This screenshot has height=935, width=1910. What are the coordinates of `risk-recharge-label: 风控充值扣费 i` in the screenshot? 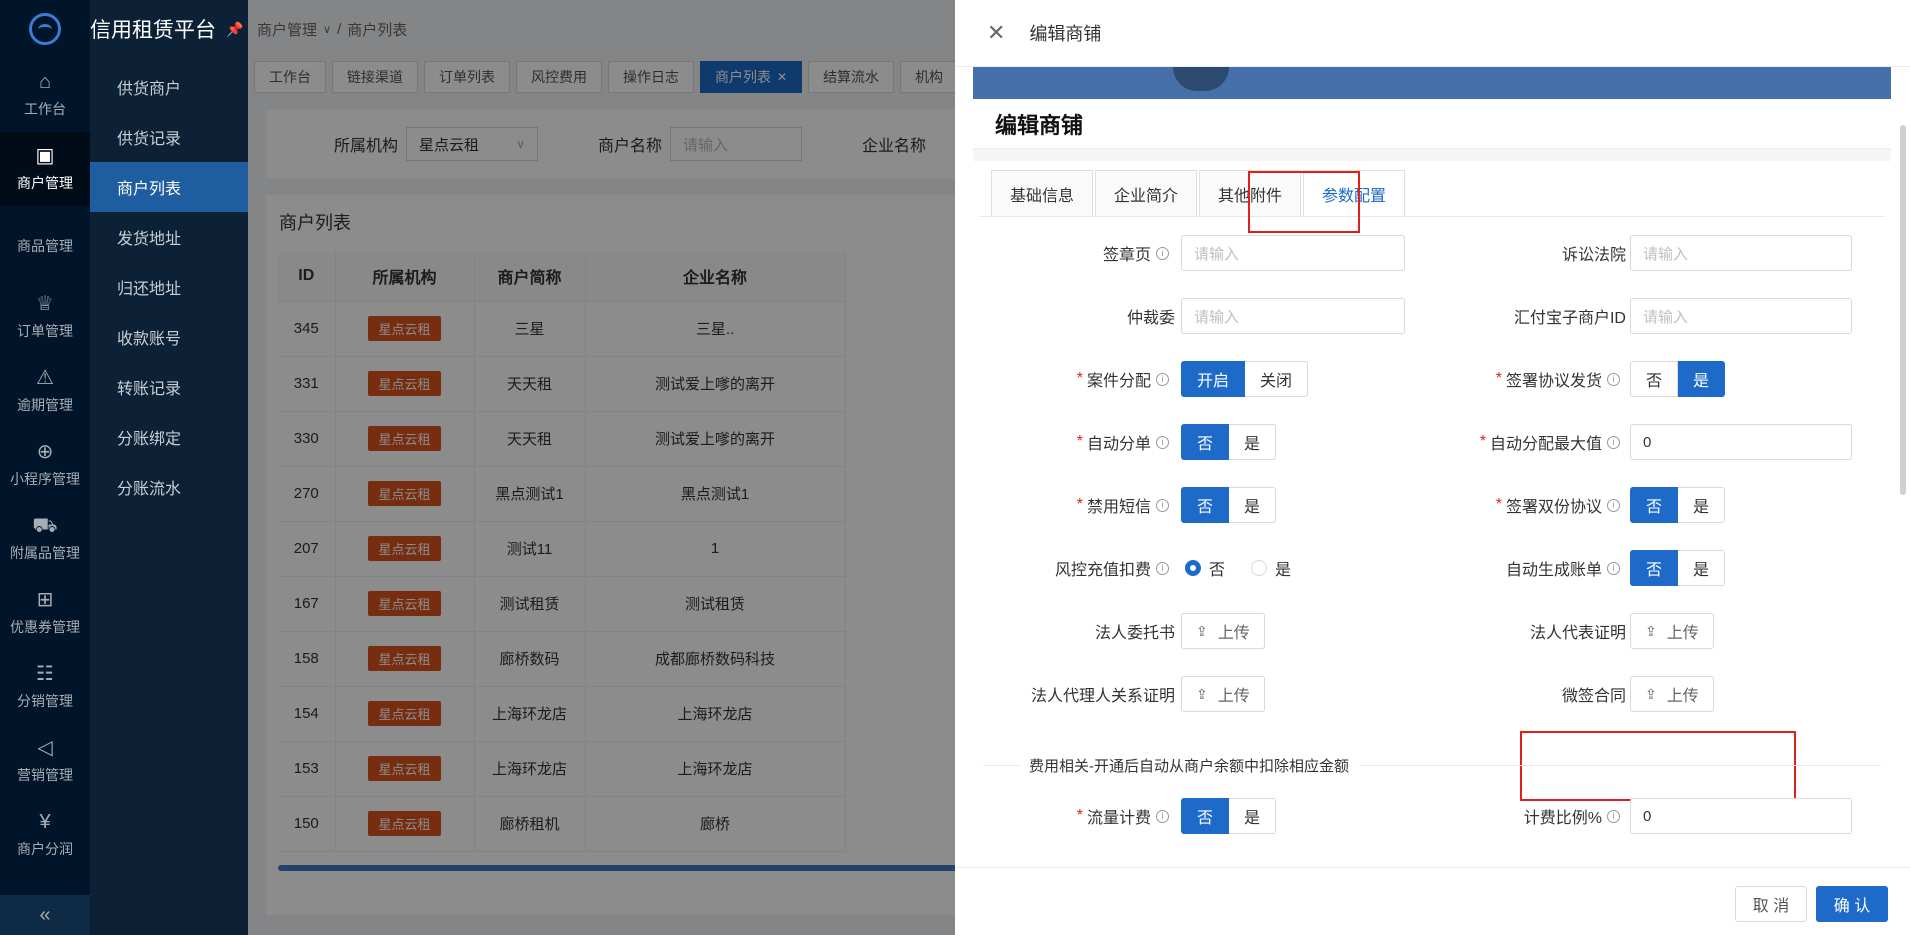 It's located at (1071, 568).